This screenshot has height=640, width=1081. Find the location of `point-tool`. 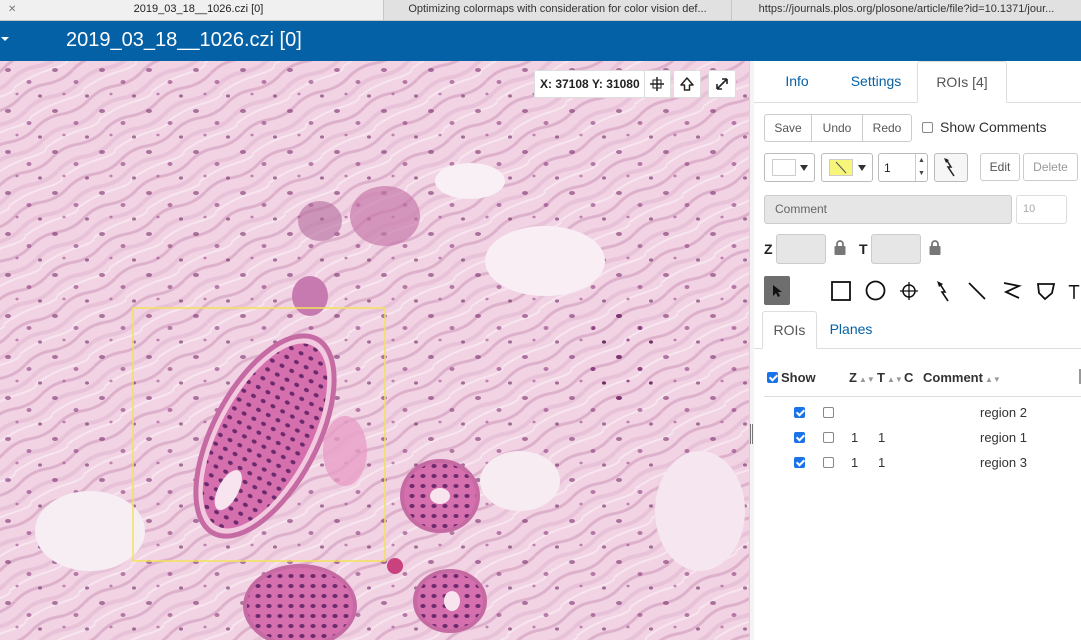

point-tool is located at coordinates (909, 290).